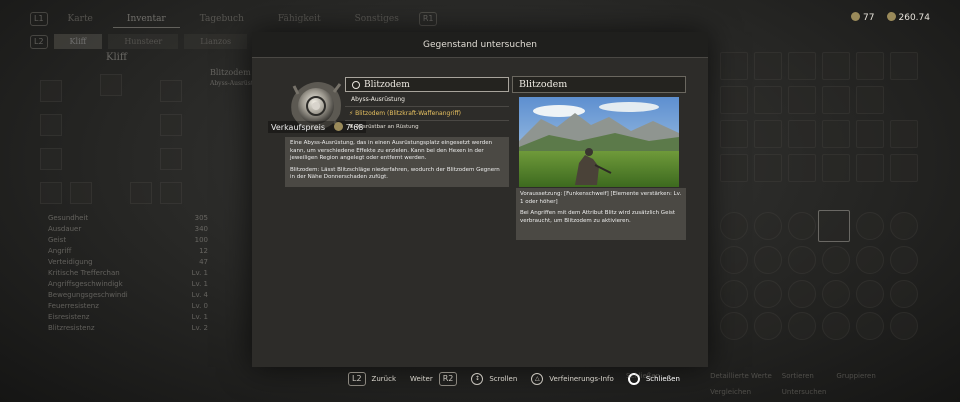  I want to click on subtab-lianzos: Lianzos, so click(216, 41).